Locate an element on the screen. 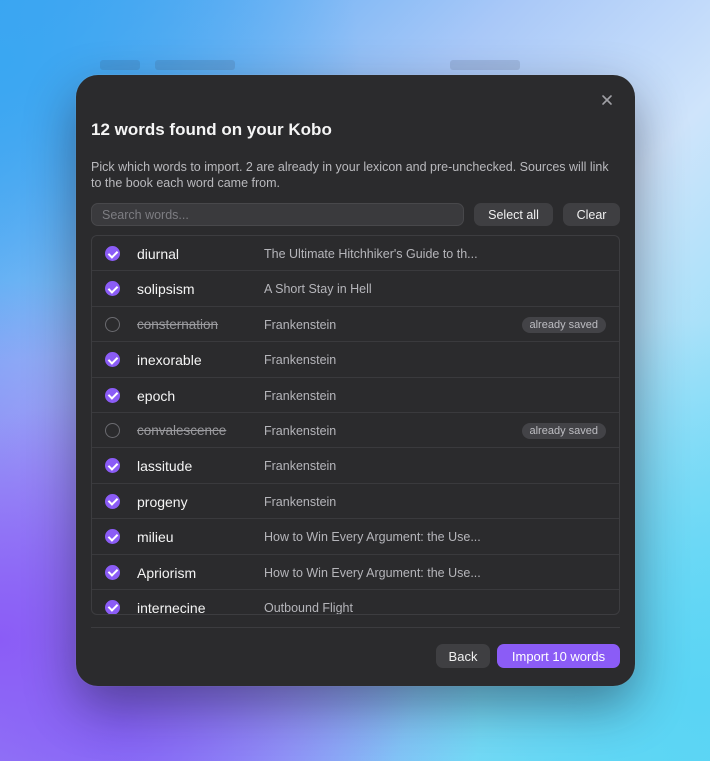 The image size is (710, 761). word-row: epoch Frankenstein is located at coordinates (355, 395).